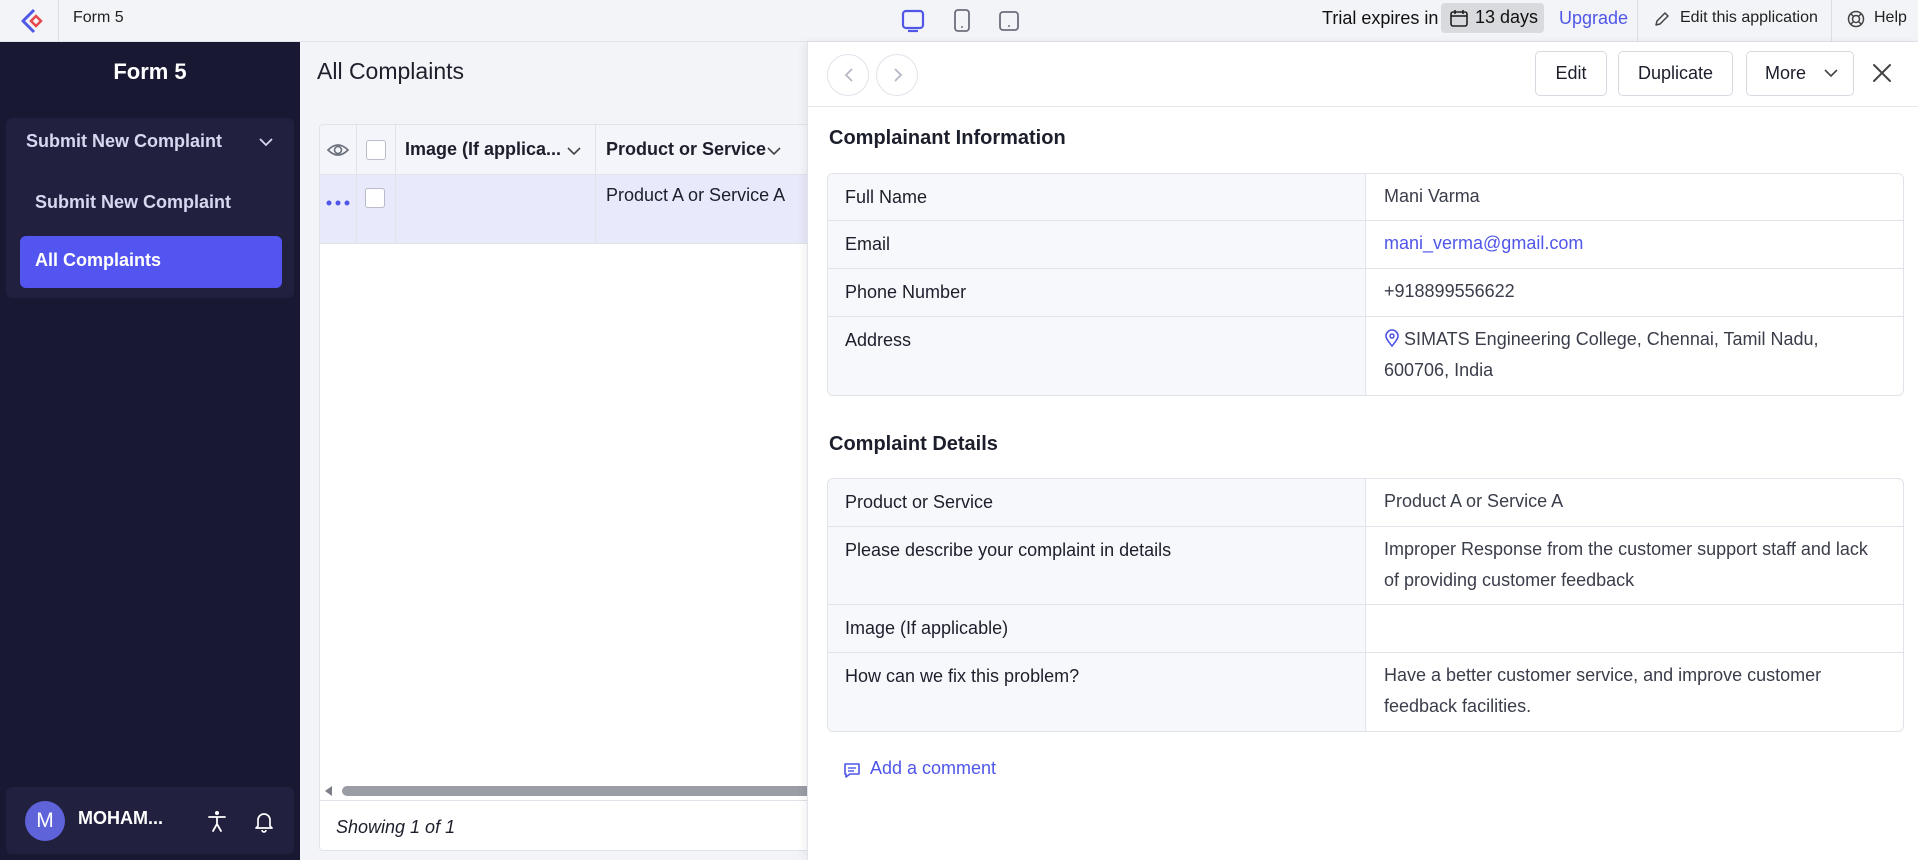 This screenshot has height=860, width=1918. I want to click on field-value: Mani Varma, so click(1432, 196).